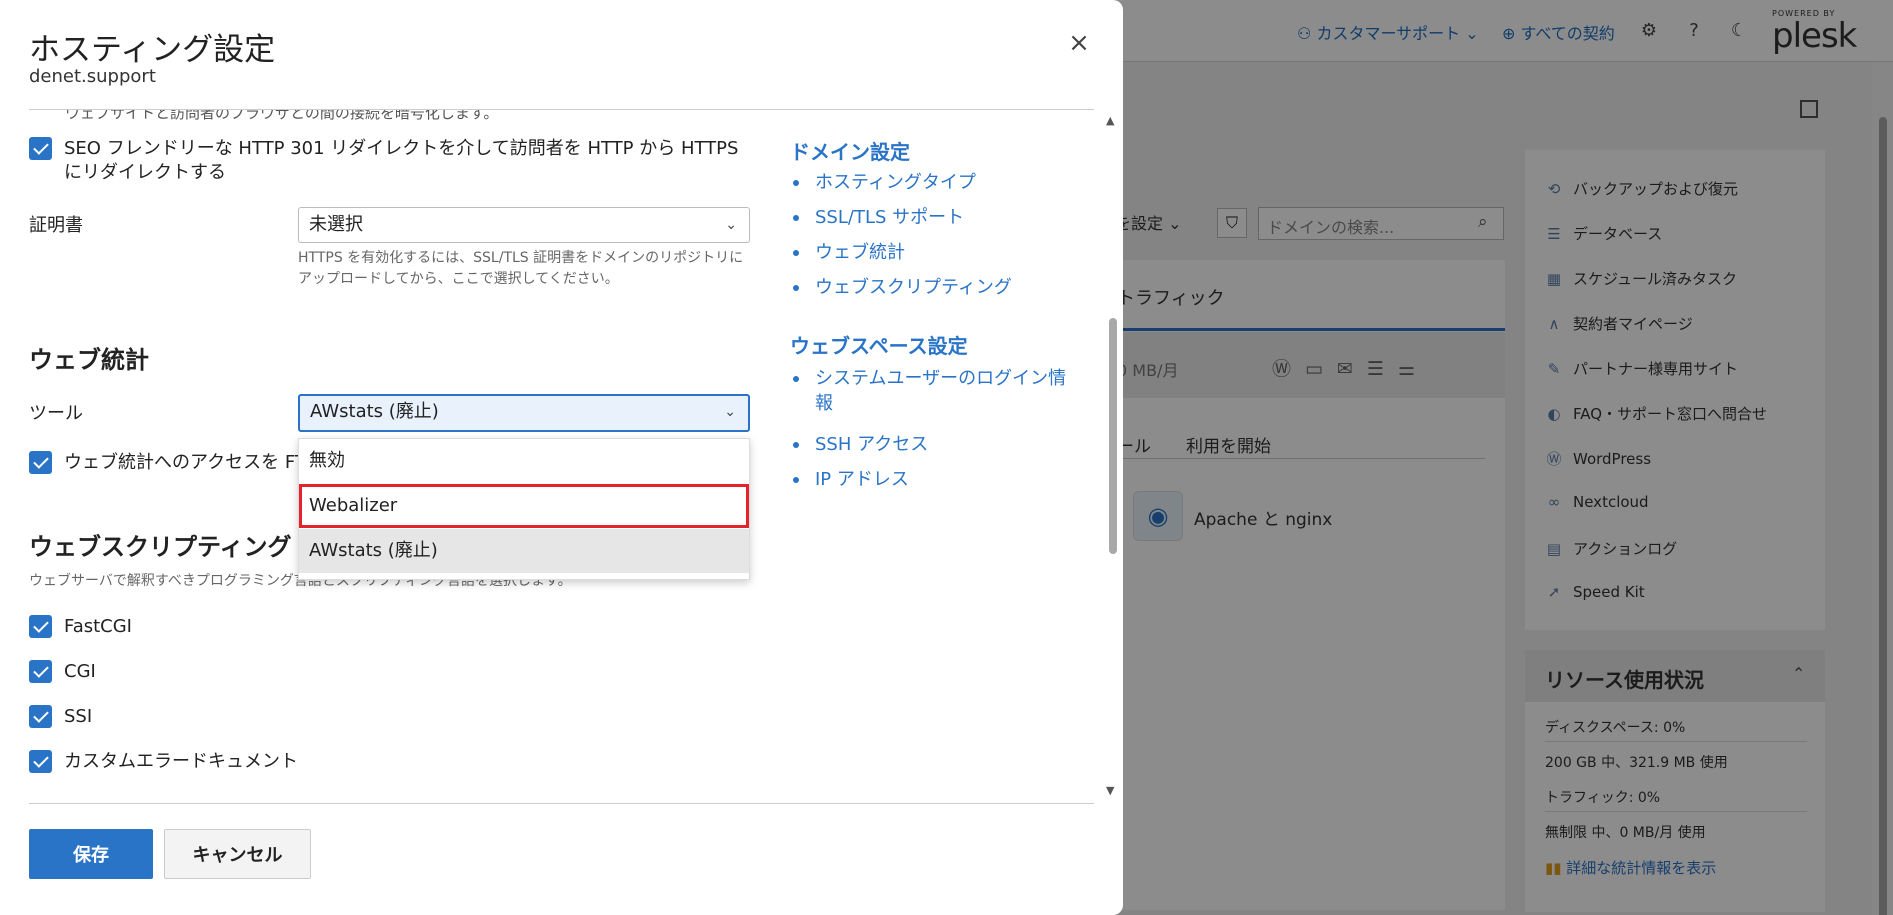 Image resolution: width=1893 pixels, height=915 pixels. What do you see at coordinates (56, 413) in the screenshot?
I see `stats-tool-label: ツール` at bounding box center [56, 413].